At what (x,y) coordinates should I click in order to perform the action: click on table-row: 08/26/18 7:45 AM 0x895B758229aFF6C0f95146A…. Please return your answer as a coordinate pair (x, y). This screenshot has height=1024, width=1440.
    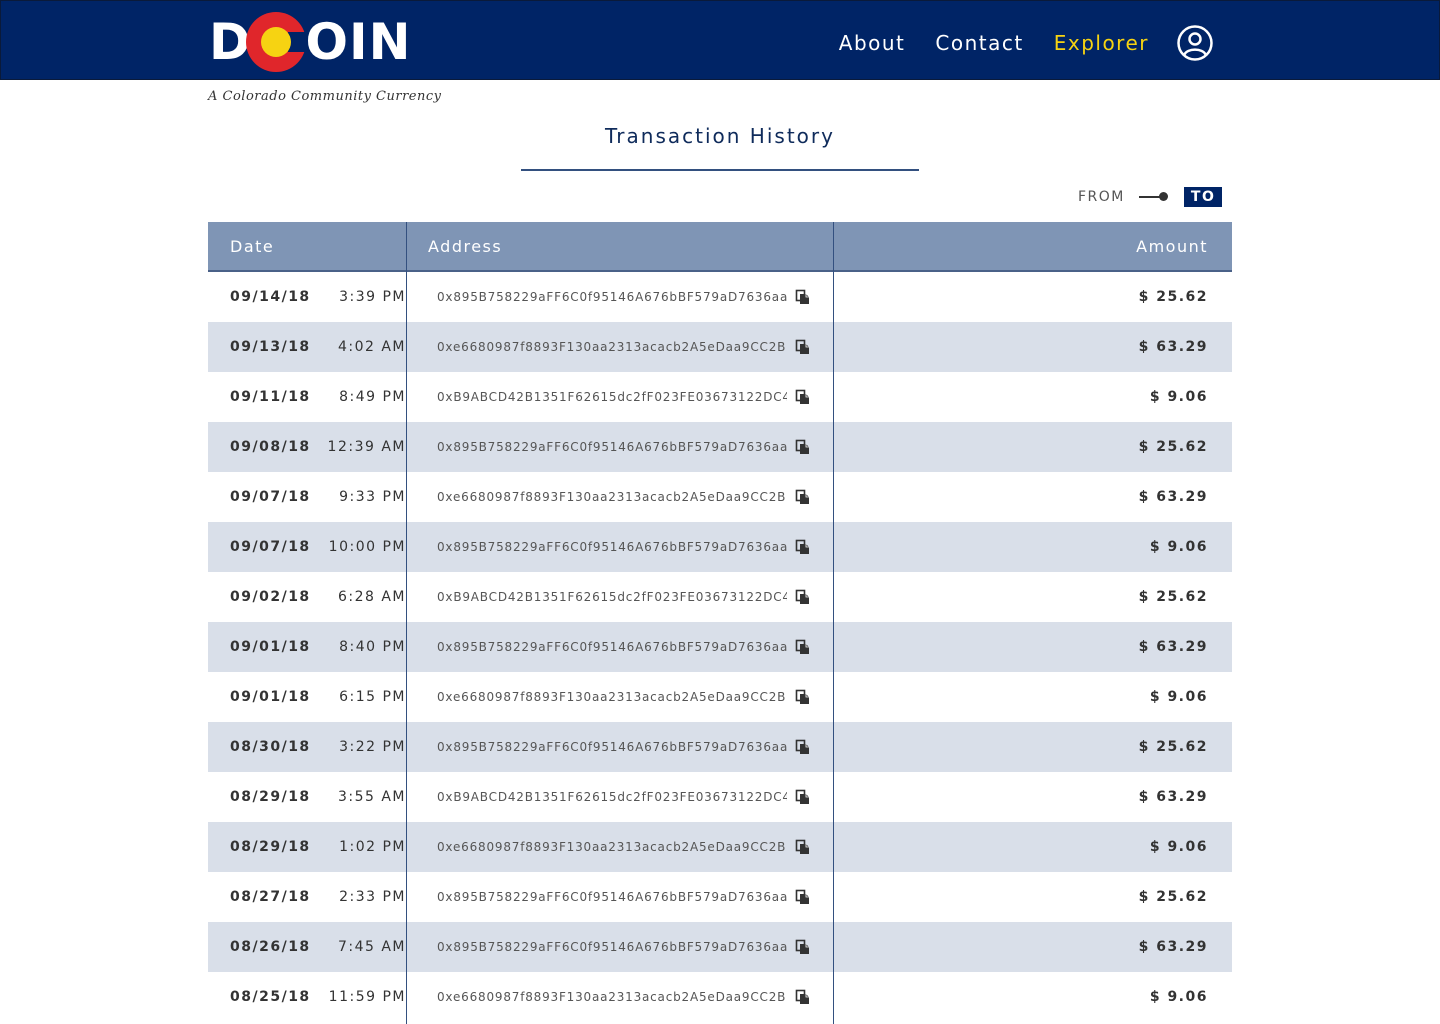
    Looking at the image, I should click on (720, 947).